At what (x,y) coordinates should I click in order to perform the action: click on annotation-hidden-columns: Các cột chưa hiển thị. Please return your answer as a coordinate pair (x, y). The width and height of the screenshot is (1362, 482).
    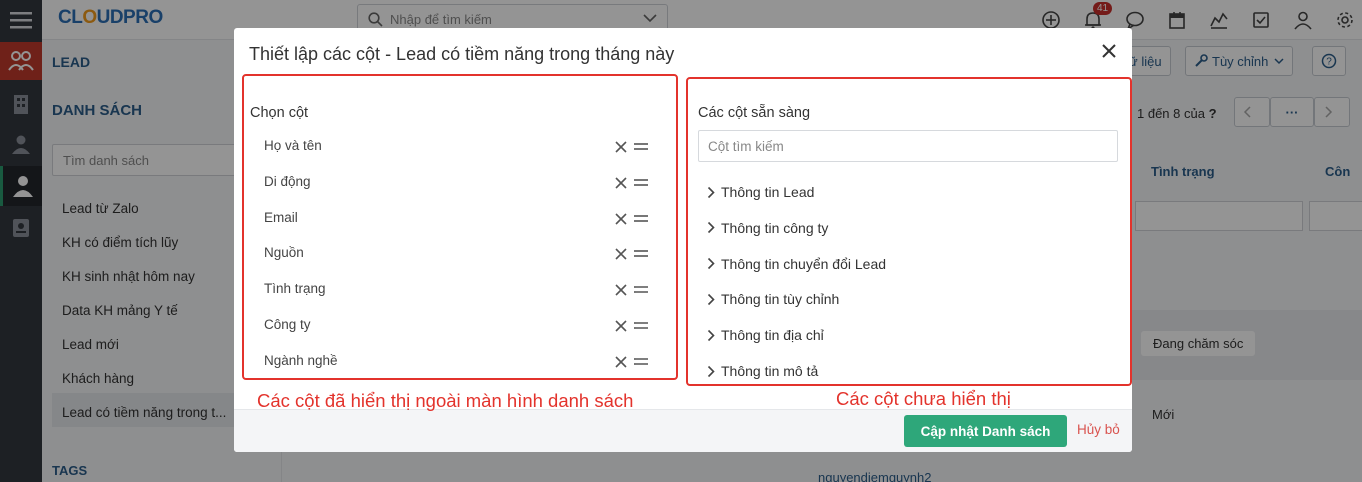
    Looking at the image, I should click on (923, 398).